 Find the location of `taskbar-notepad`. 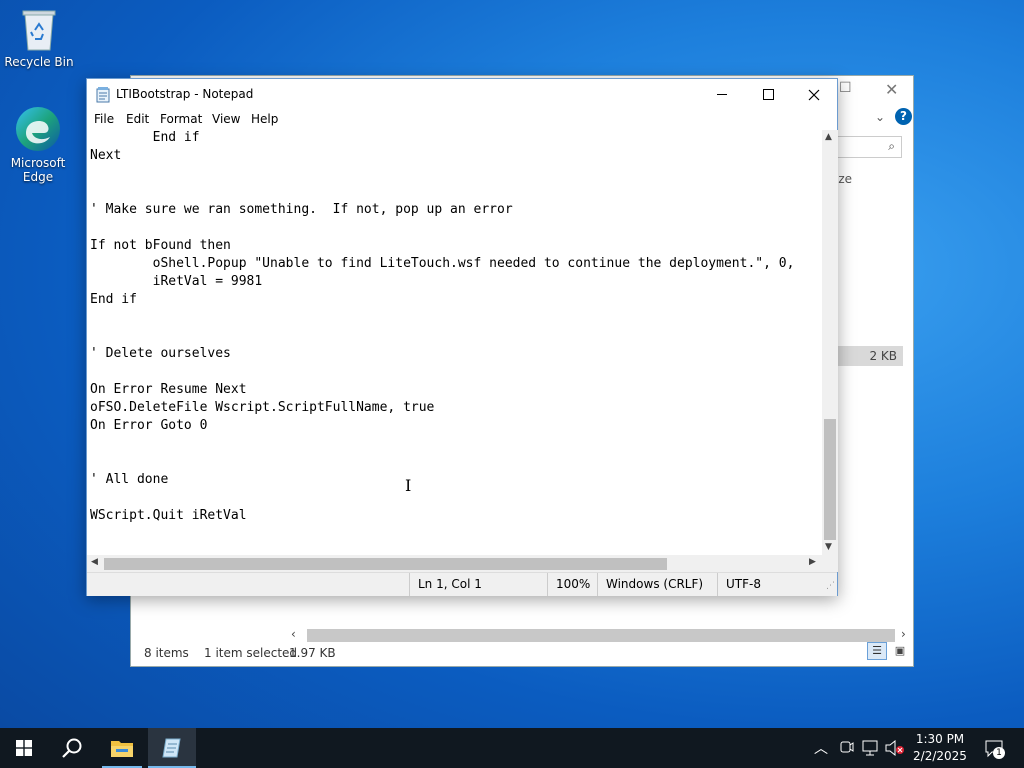

taskbar-notepad is located at coordinates (172, 748).